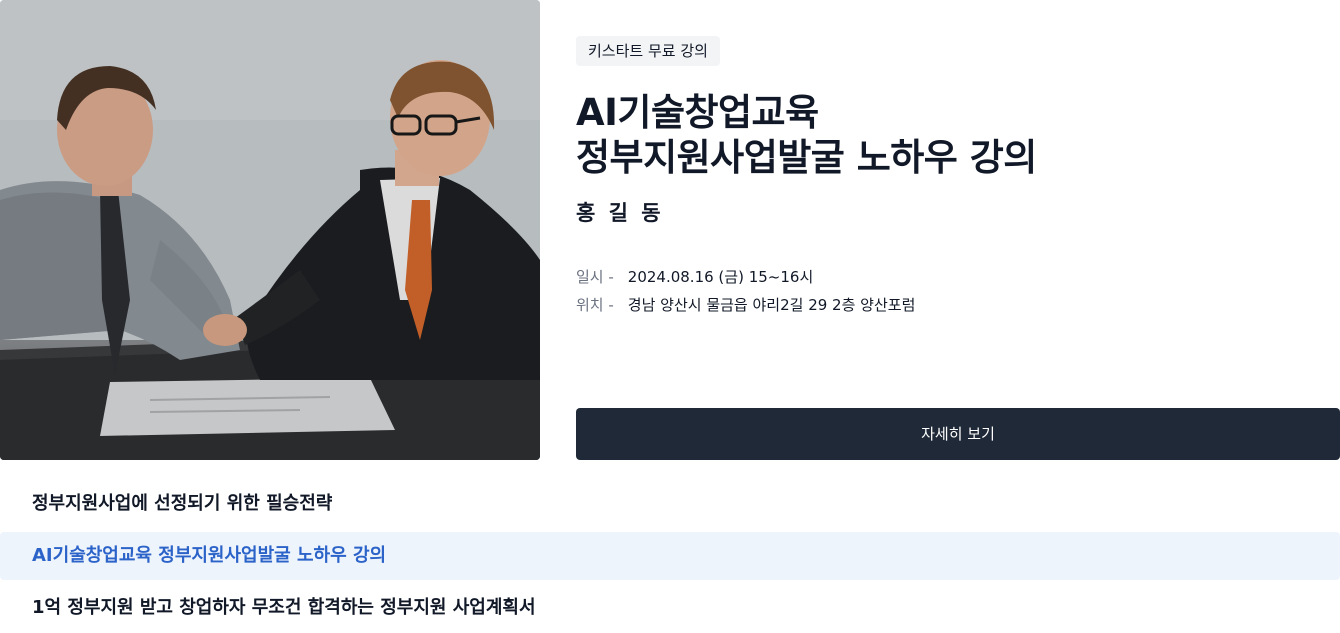  I want to click on lecture-list-item: 정부지원사업에 선정되기 위한 필승전략, so click(670, 504).